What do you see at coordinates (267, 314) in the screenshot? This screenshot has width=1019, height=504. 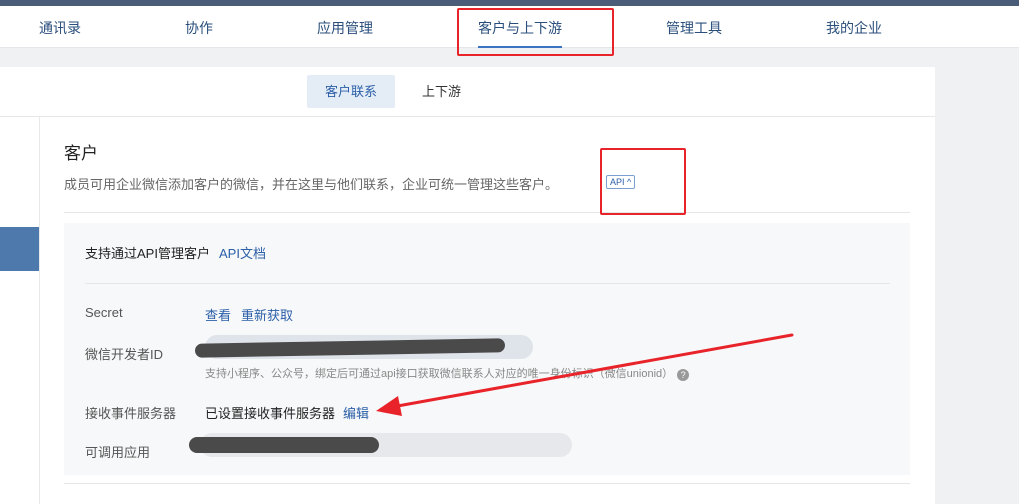 I see `secret-refresh-link: 重新获取` at bounding box center [267, 314].